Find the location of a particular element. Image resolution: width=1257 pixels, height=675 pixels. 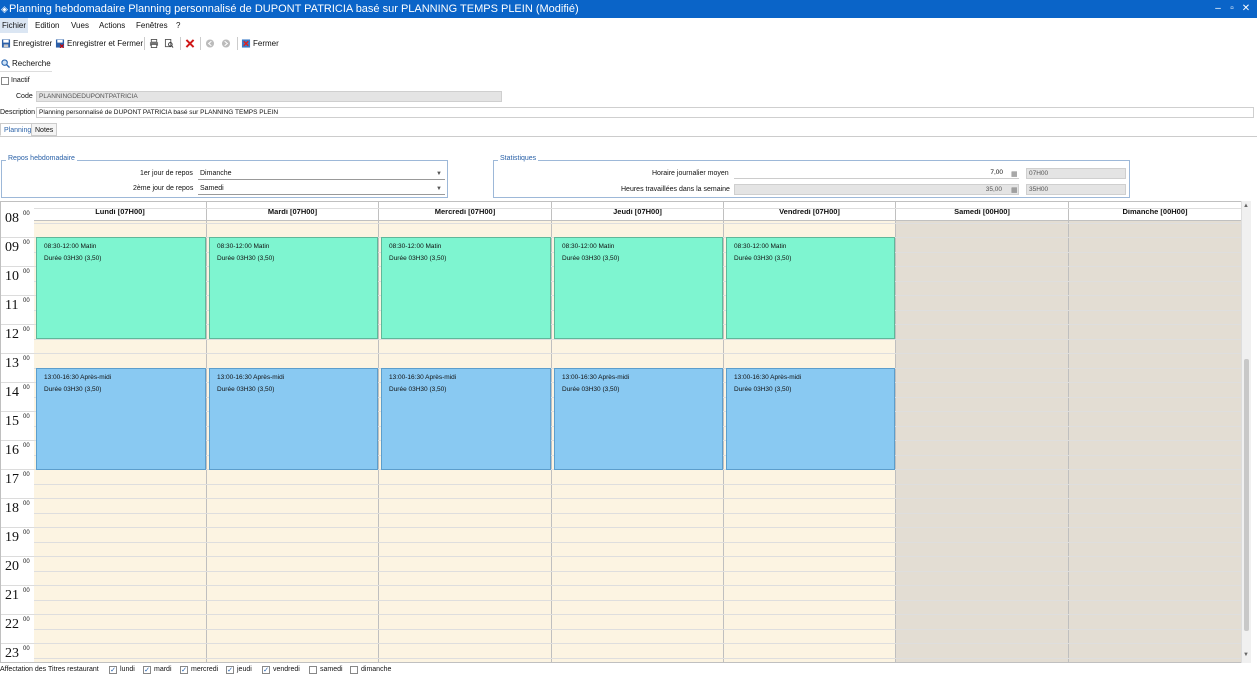

save-button: Enregistrer is located at coordinates (26, 43).